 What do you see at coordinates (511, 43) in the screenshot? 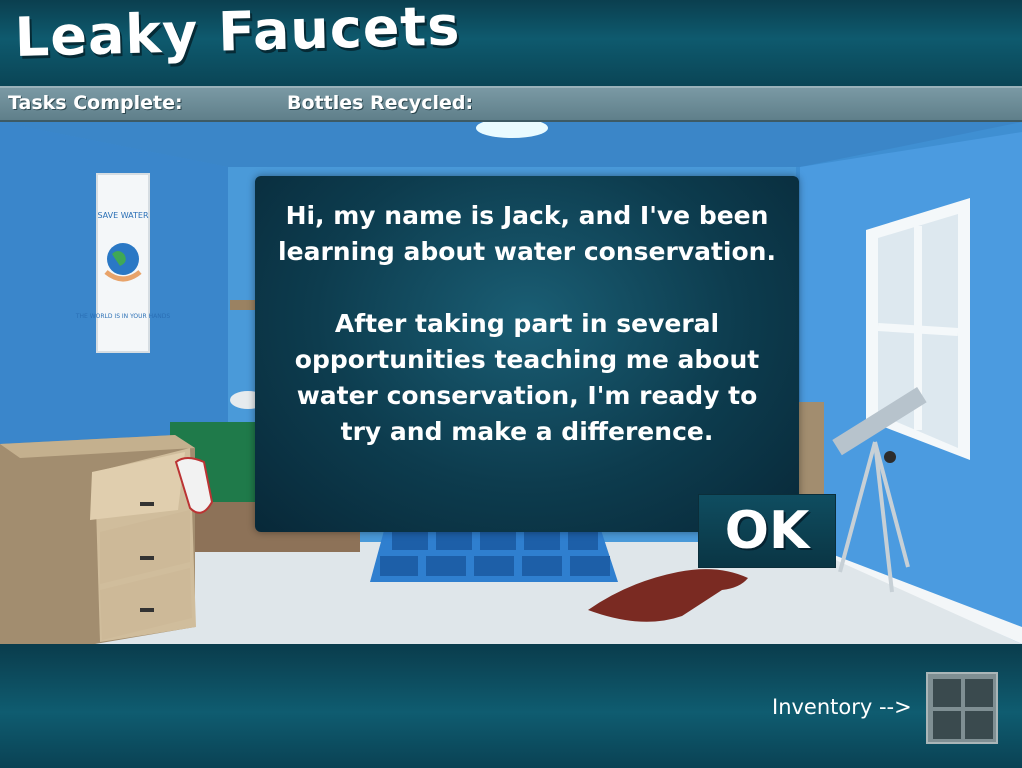
I see `title-bar: Leaky Faucets` at bounding box center [511, 43].